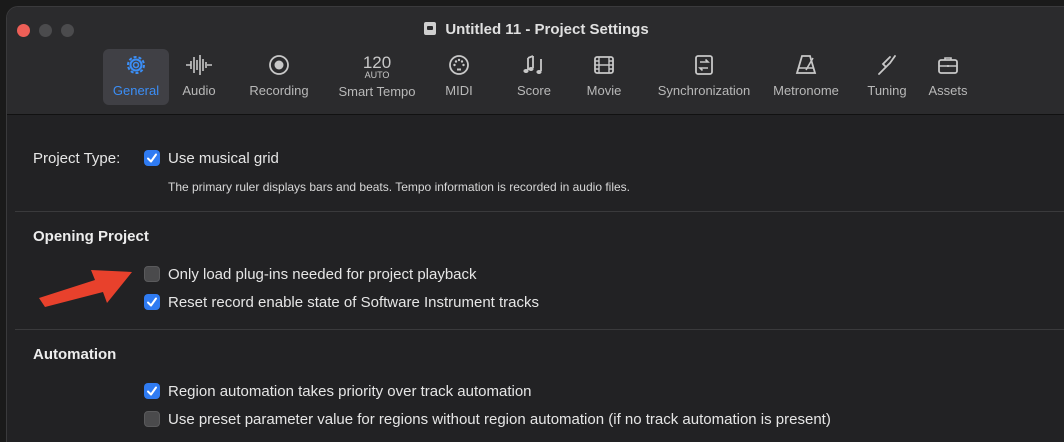  I want to click on notes-icon, so click(532, 64).